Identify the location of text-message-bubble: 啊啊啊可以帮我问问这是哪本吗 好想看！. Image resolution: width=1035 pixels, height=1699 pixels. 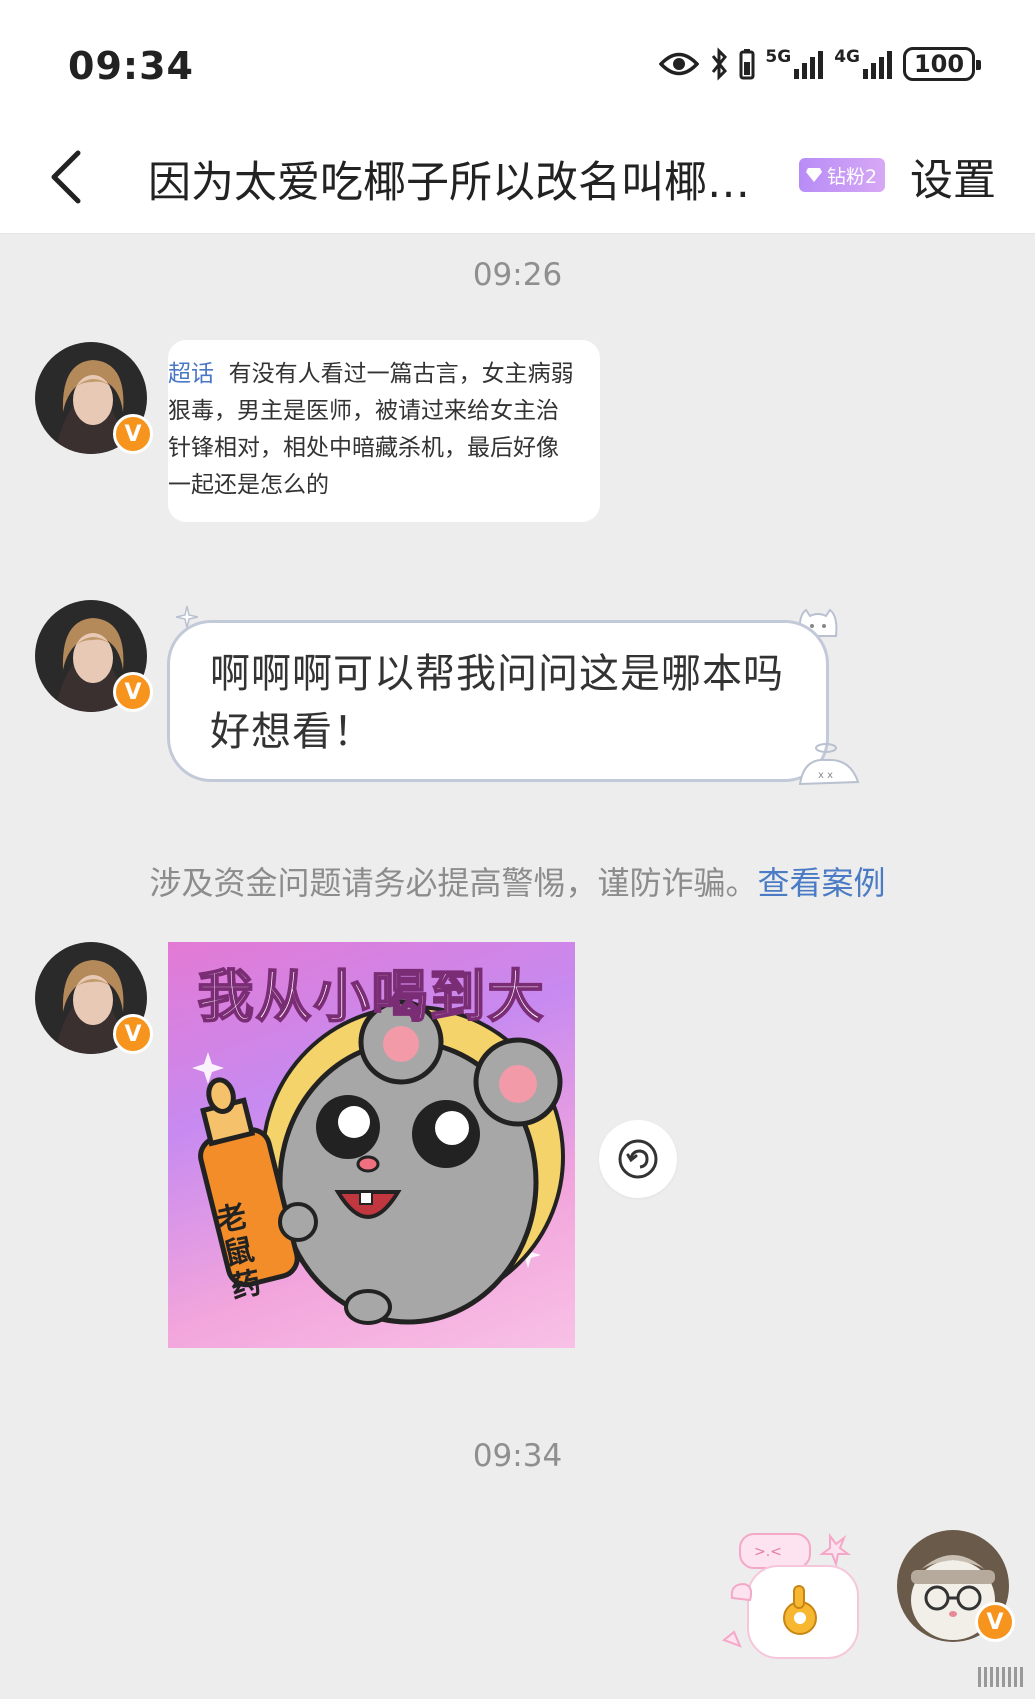
(498, 701).